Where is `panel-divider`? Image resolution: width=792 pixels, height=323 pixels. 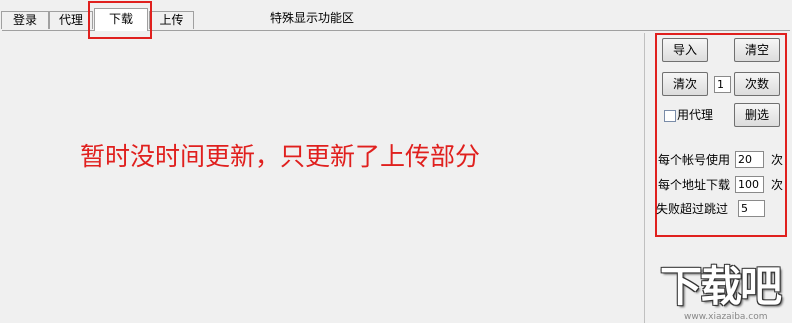
panel-divider is located at coordinates (644, 178).